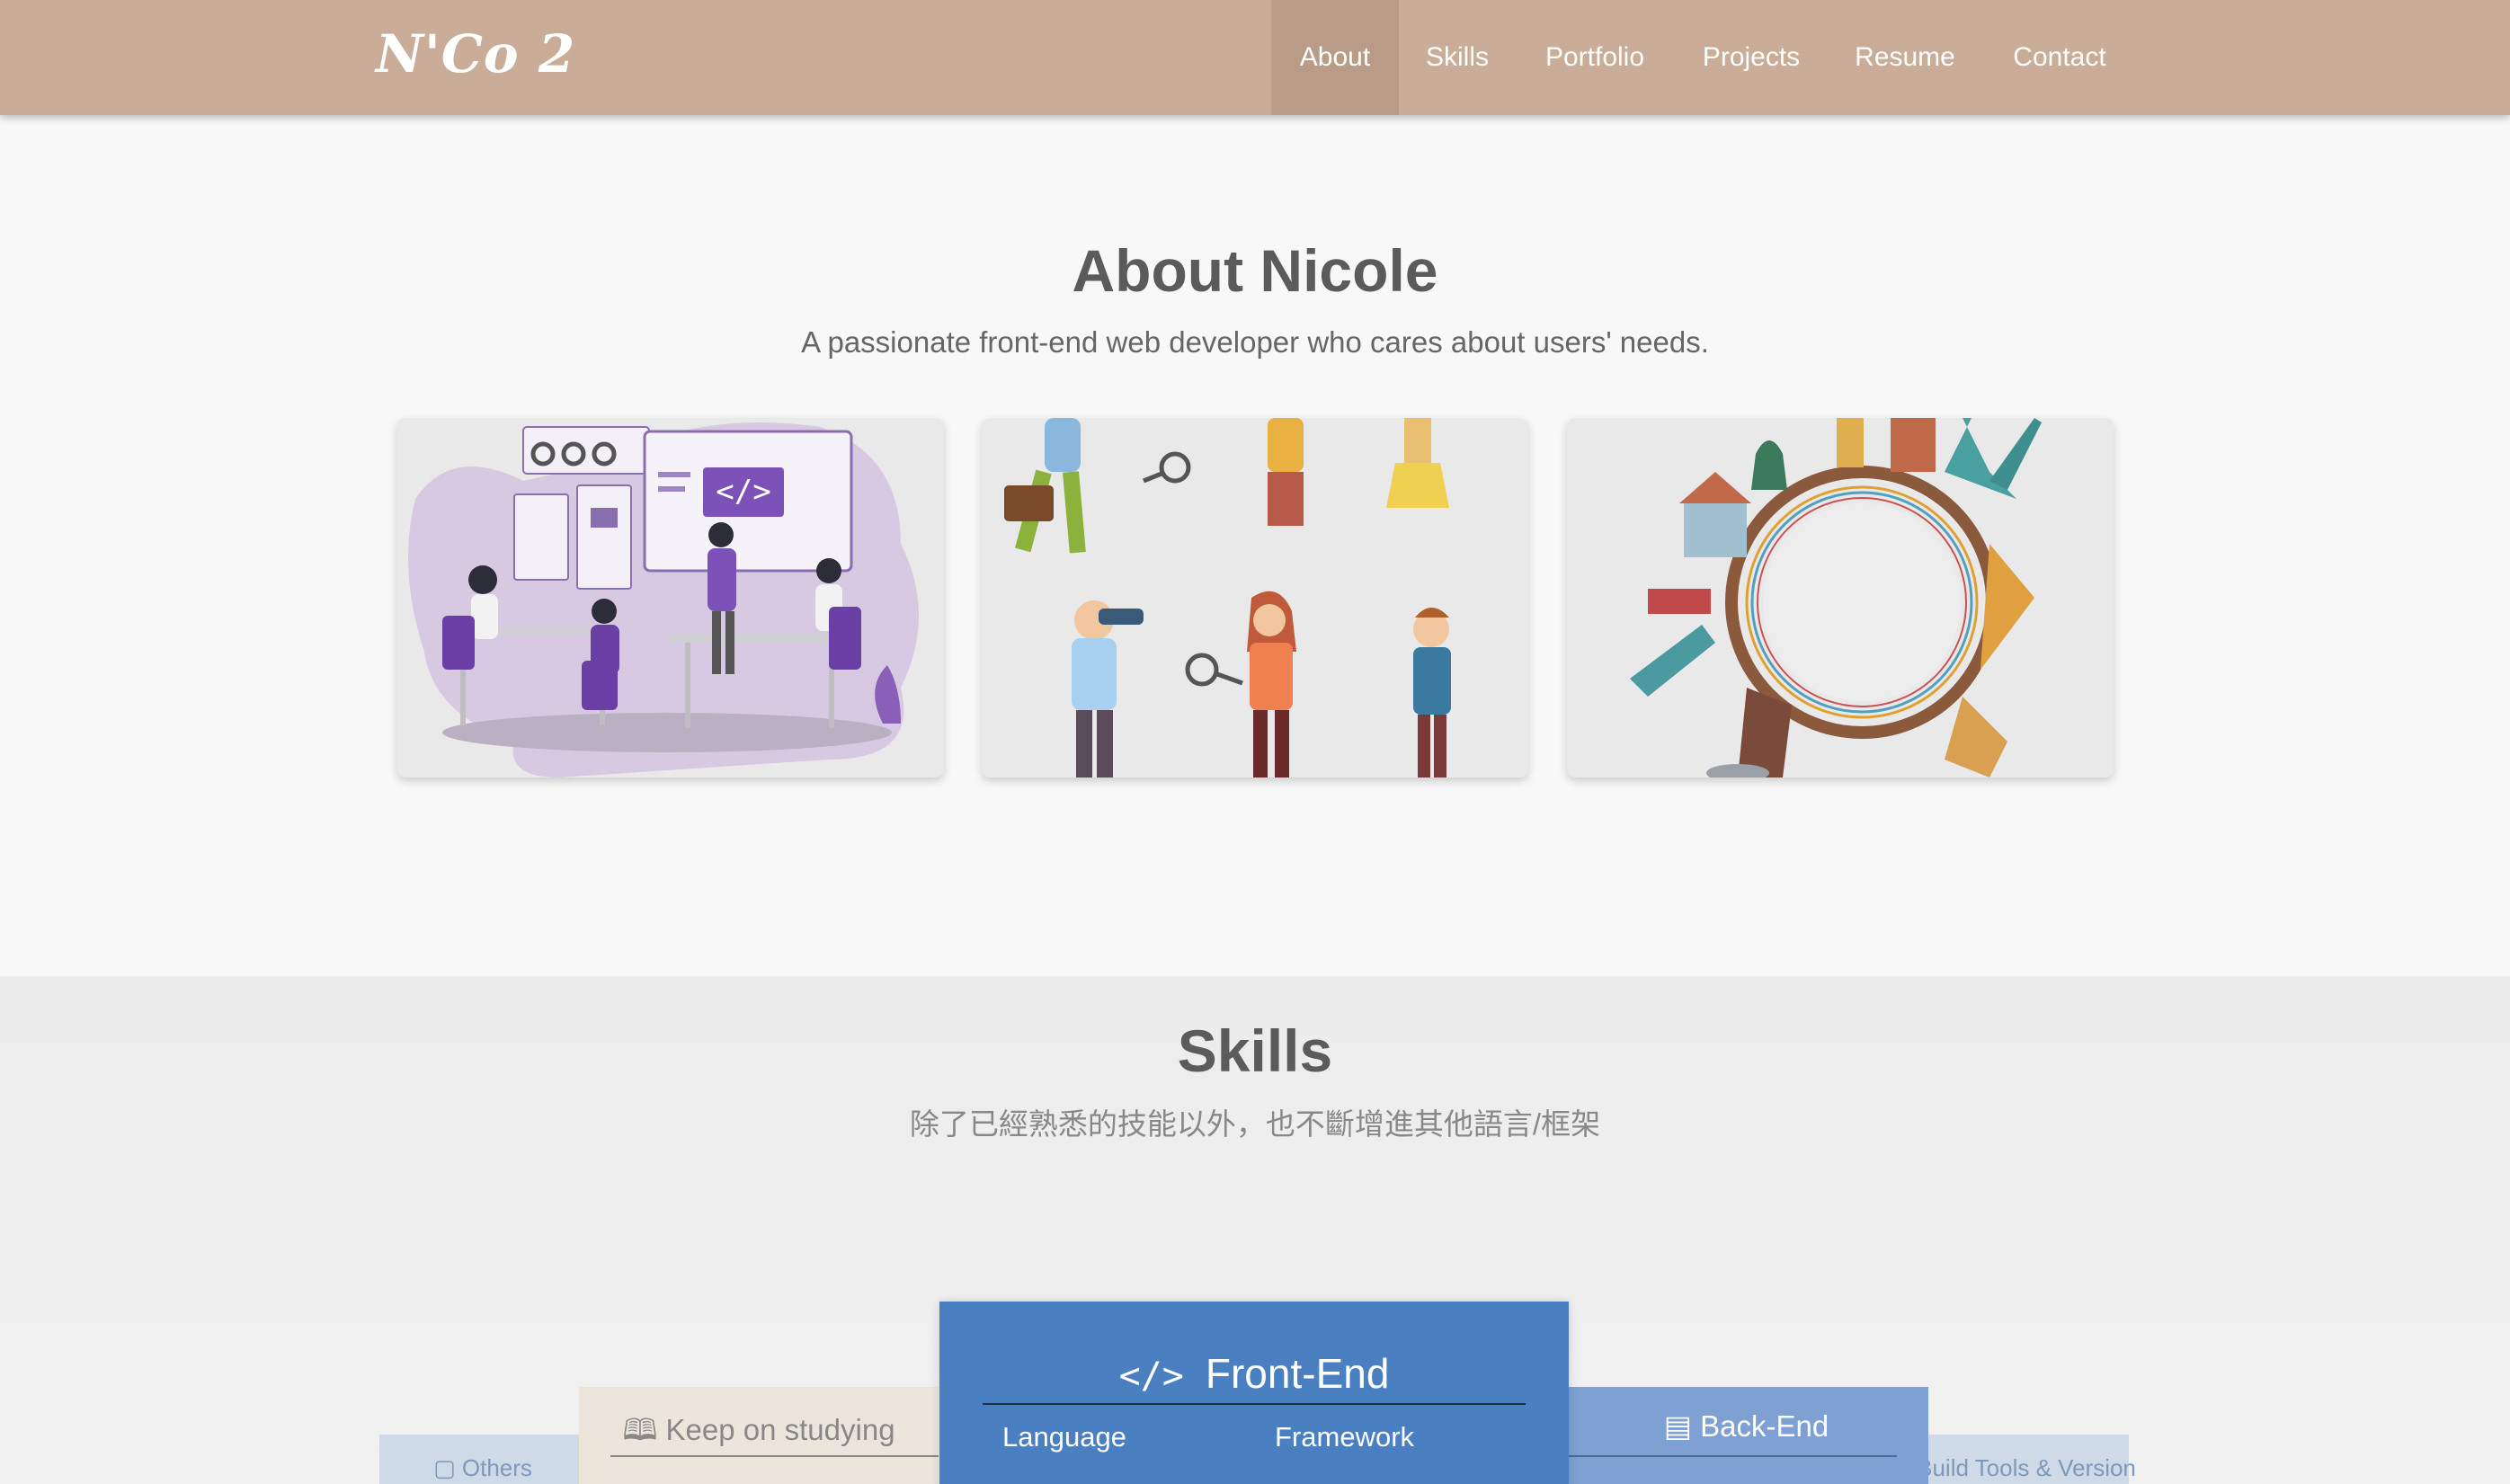 The width and height of the screenshot is (2510, 1484). I want to click on nav-resume: Resume, so click(1905, 57).